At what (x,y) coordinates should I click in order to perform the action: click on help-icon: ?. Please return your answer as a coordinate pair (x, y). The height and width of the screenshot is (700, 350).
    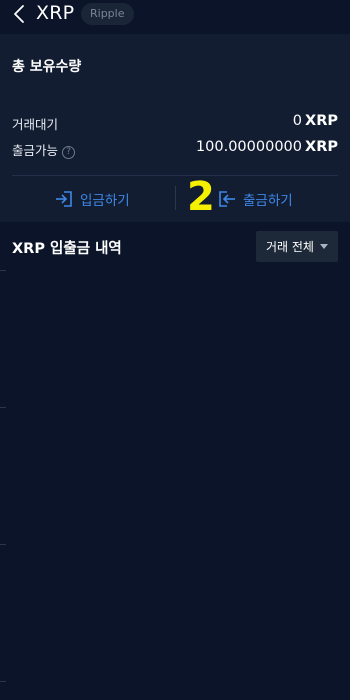
    Looking at the image, I should click on (69, 152).